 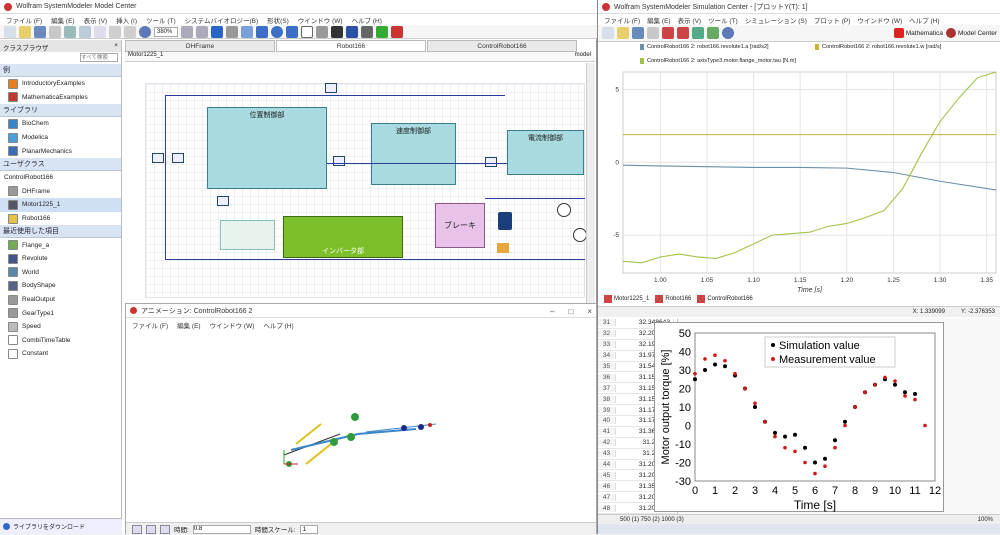 I want to click on animate-icon, so click(x=698, y=33).